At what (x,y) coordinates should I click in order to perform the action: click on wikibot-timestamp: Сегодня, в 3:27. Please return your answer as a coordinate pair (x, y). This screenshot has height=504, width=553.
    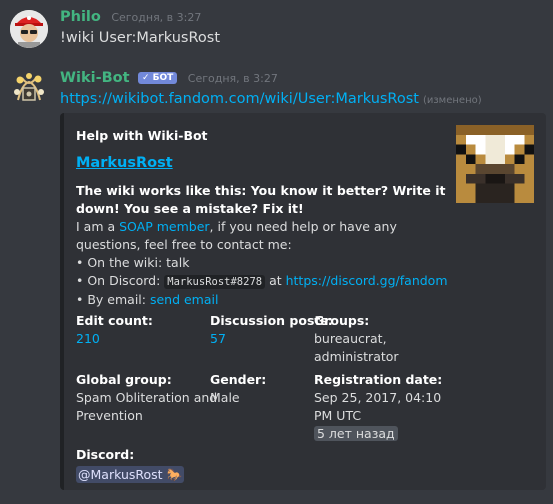
    Looking at the image, I should click on (232, 78).